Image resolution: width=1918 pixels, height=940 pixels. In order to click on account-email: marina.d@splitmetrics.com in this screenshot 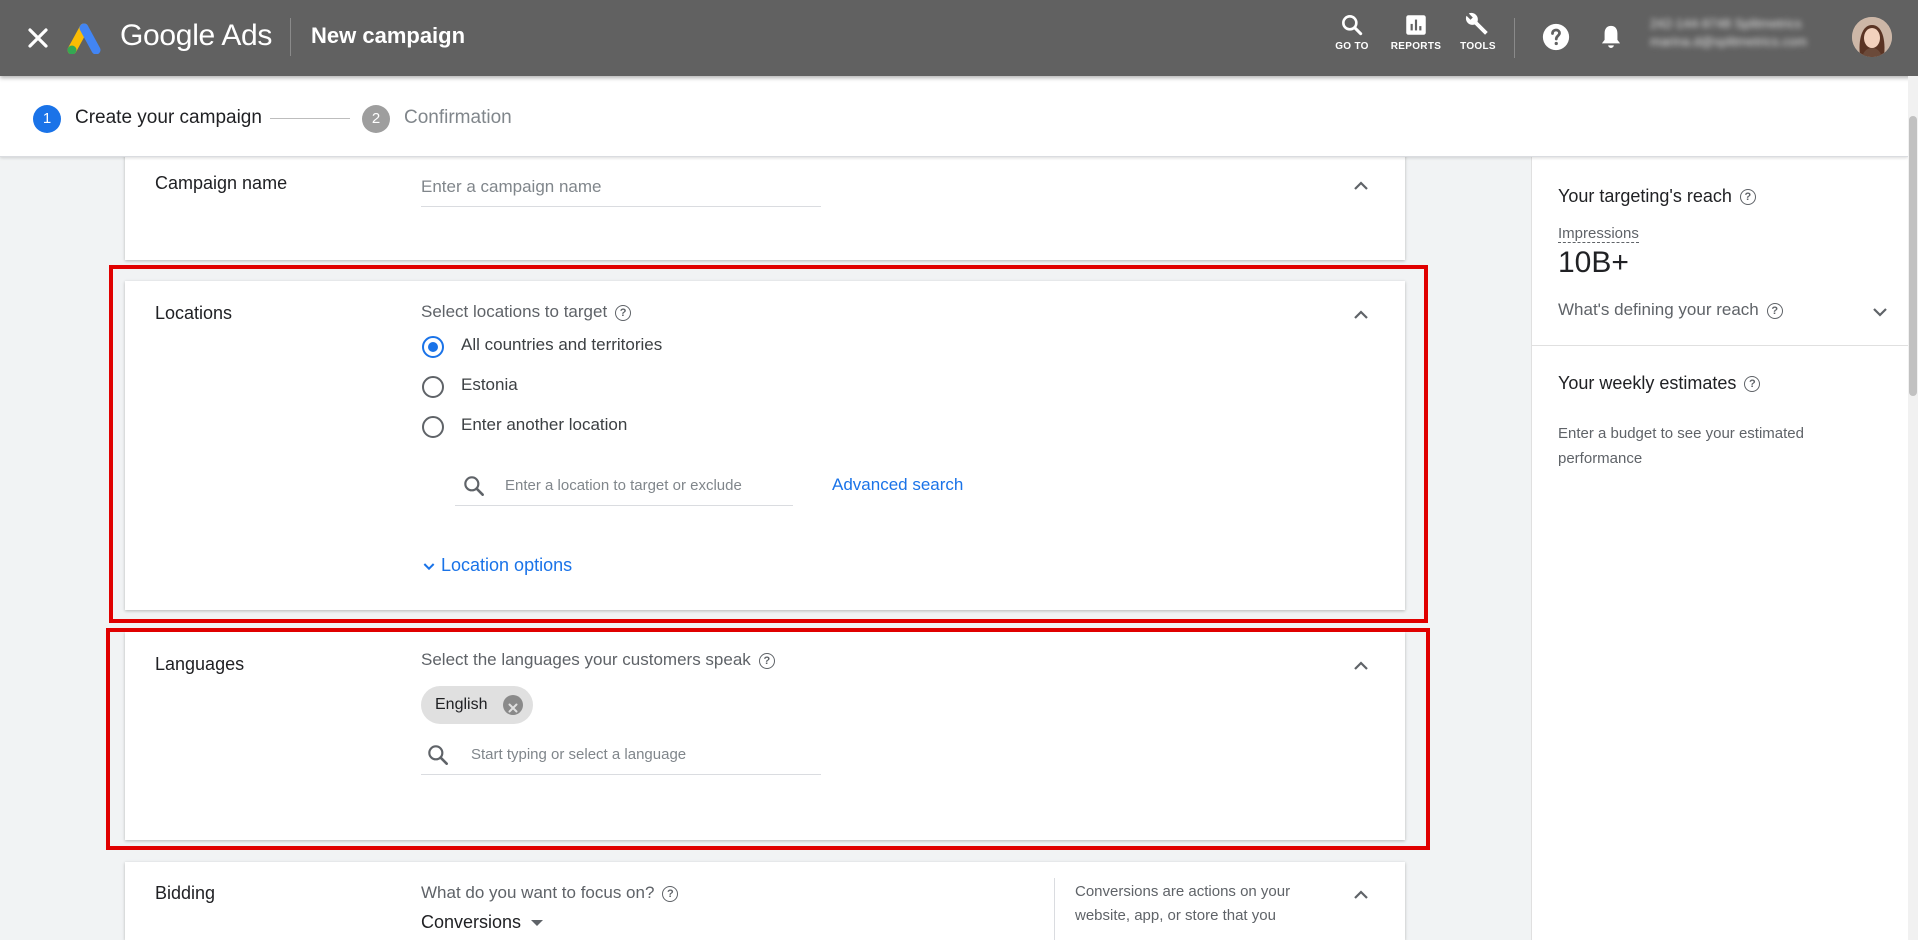, I will do `click(1728, 41)`.